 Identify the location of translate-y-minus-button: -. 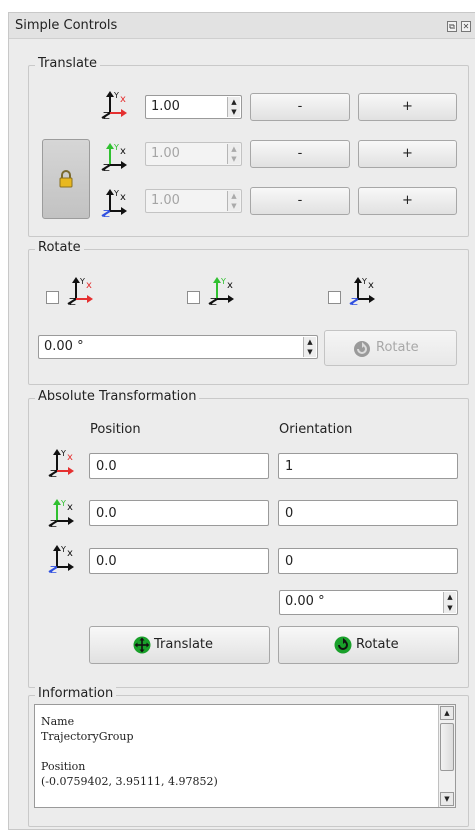
(300, 154).